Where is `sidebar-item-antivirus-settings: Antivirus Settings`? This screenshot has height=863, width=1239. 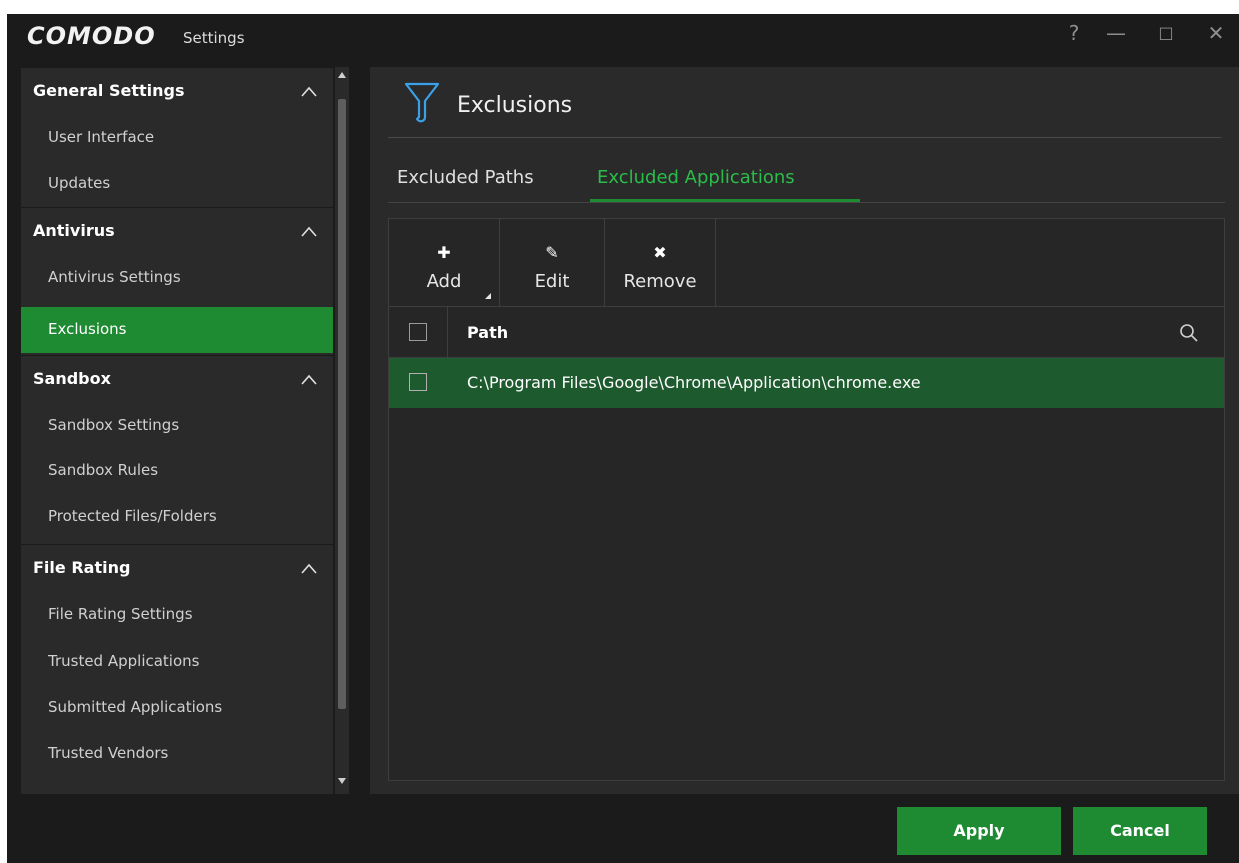 sidebar-item-antivirus-settings: Antivirus Settings is located at coordinates (177, 278).